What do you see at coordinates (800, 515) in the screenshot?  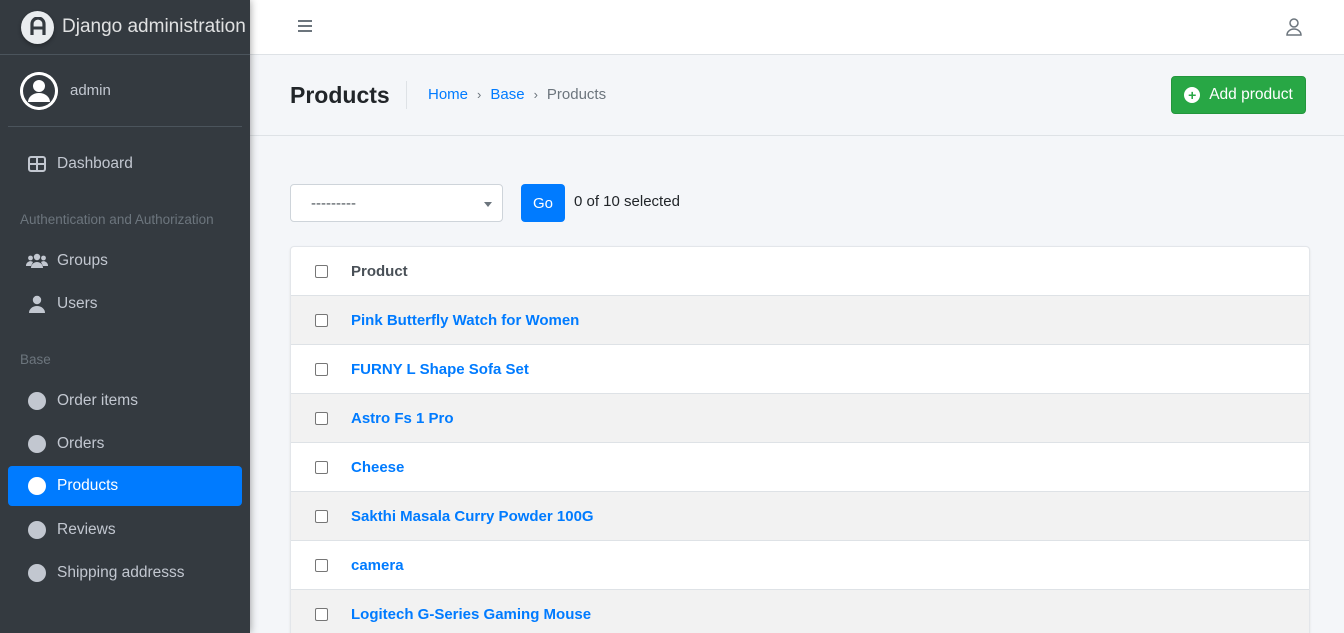 I see `table-row: Sakthi Masala Curry Powder 100G` at bounding box center [800, 515].